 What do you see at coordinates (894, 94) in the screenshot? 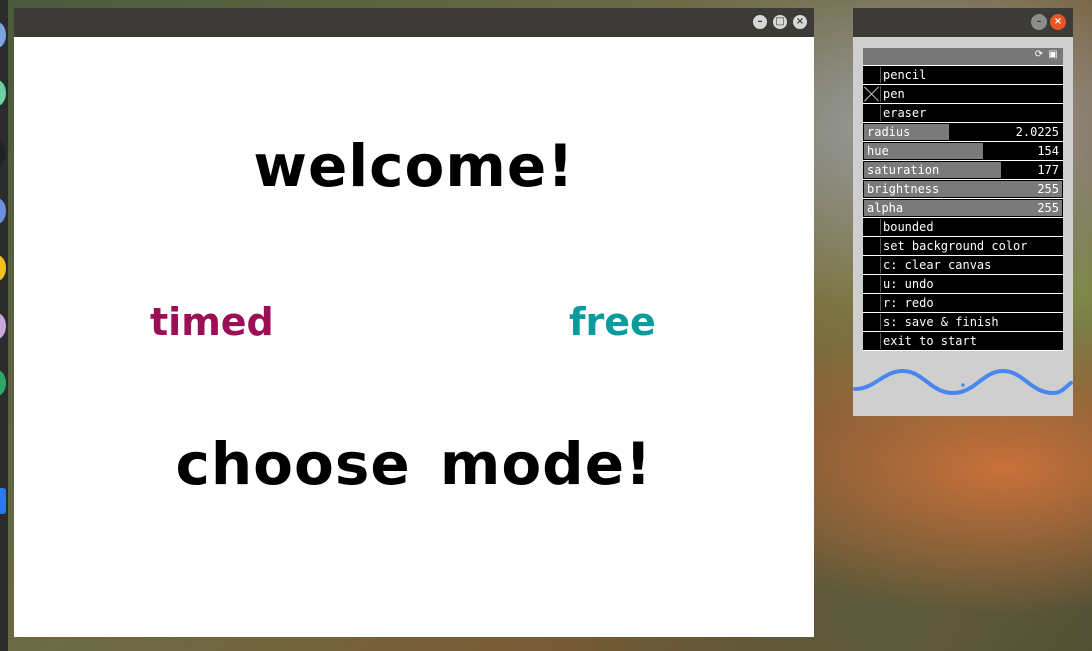
I see `toggle-label: pen` at bounding box center [894, 94].